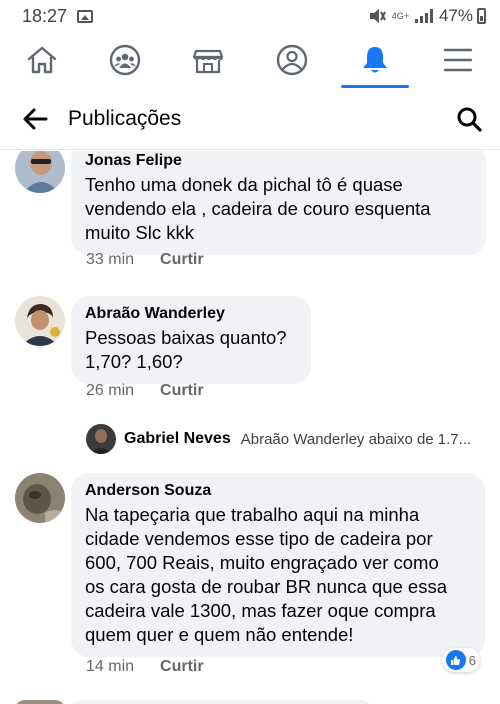 This screenshot has height=704, width=500. I want to click on profile-icon, so click(291, 60).